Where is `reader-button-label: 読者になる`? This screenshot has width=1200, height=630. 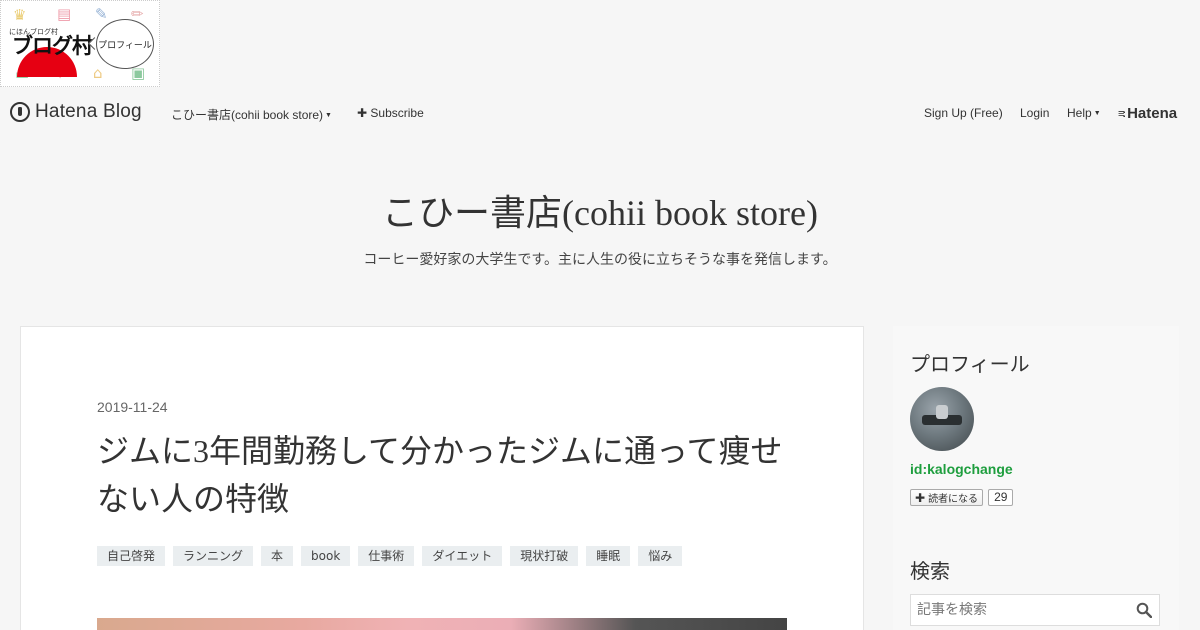
reader-button-label: 読者になる is located at coordinates (953, 499).